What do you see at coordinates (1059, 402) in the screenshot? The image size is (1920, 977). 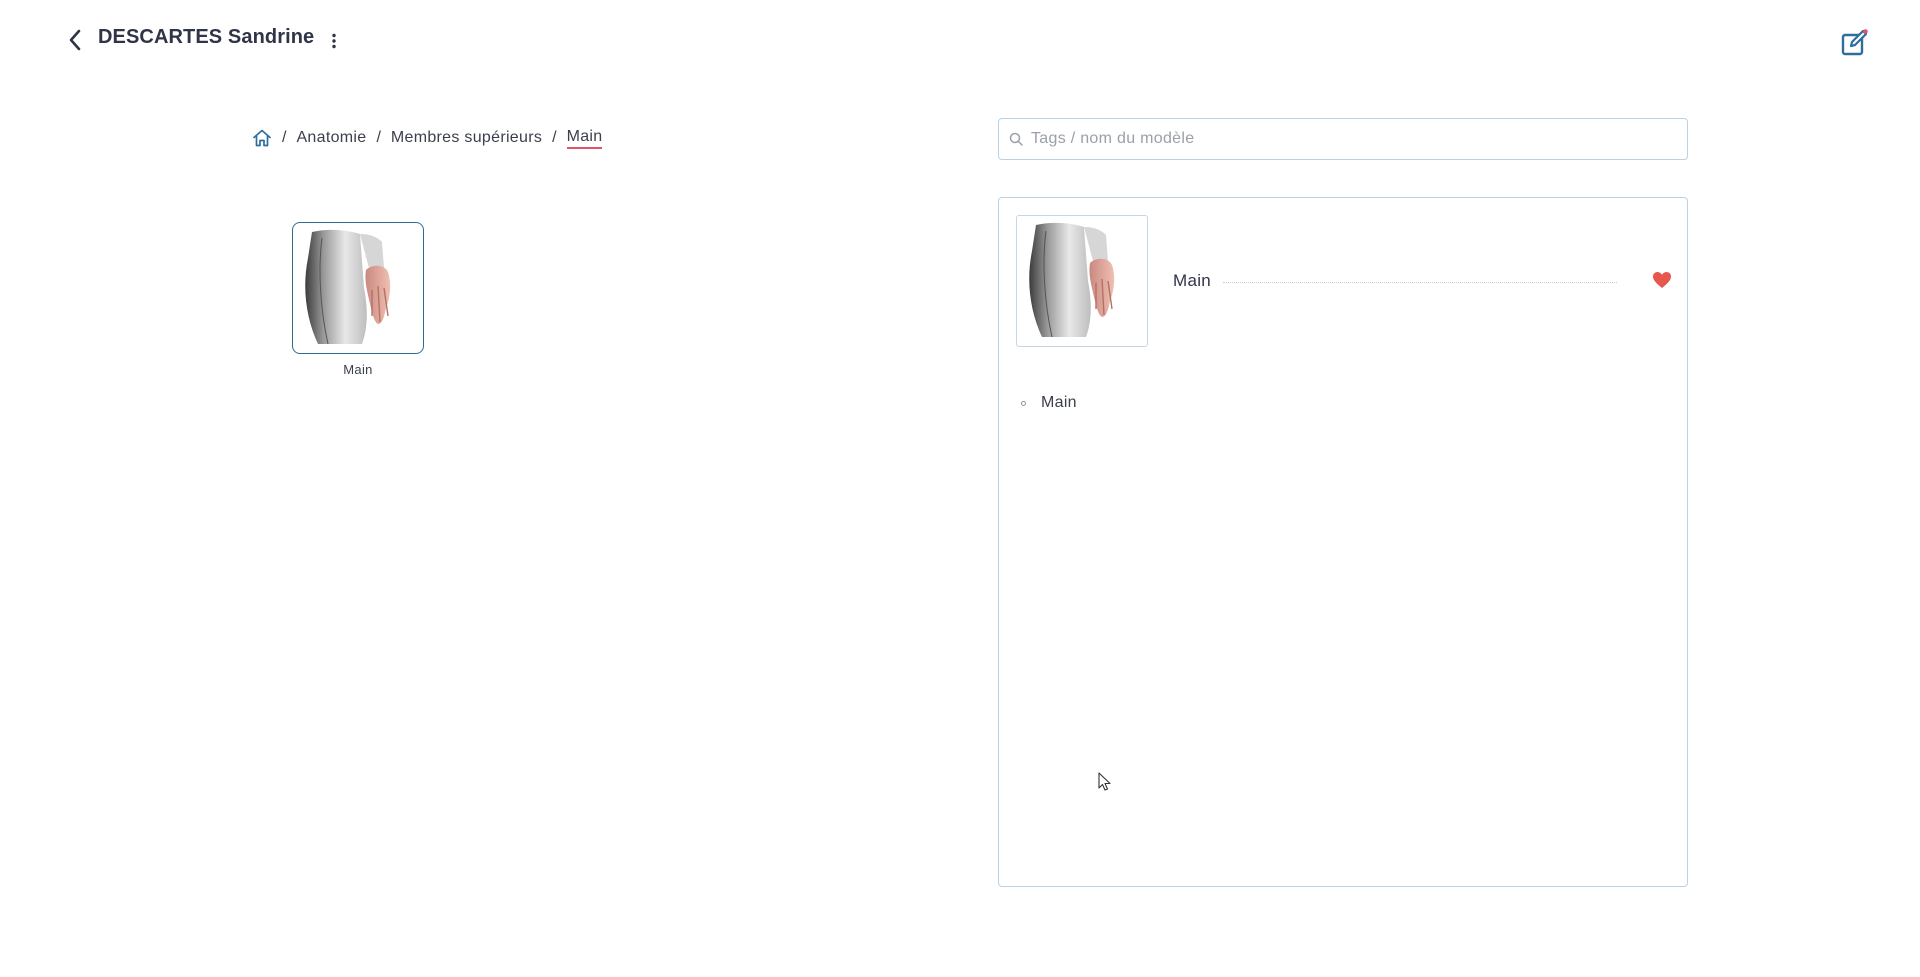 I see `list-item-label: Main` at bounding box center [1059, 402].